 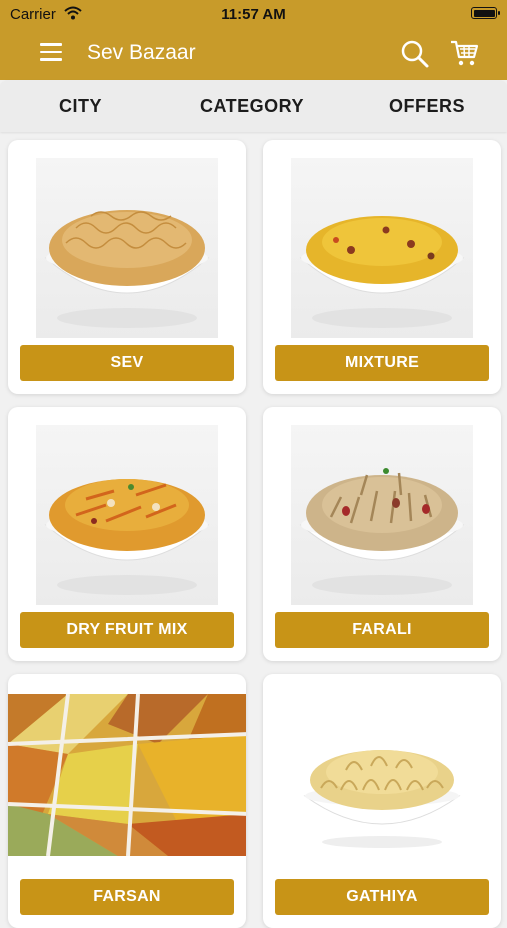 I want to click on category-button: FARSAN, so click(x=127, y=897).